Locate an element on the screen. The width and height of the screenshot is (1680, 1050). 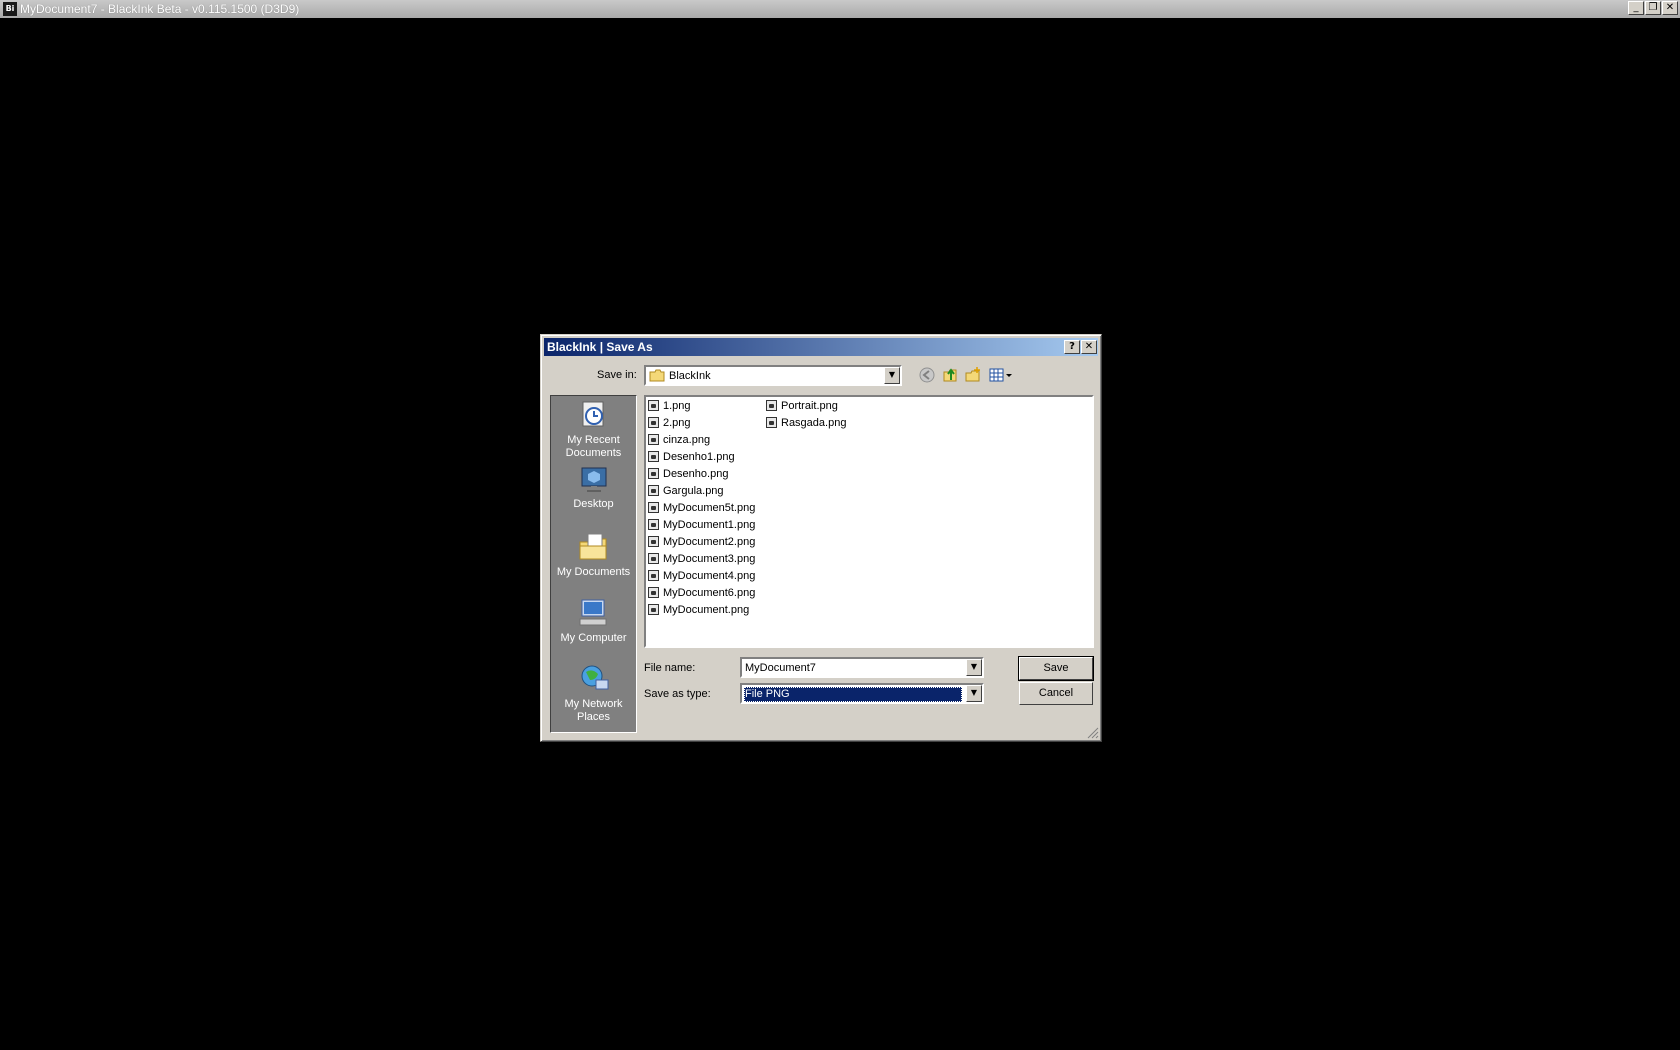
list-item: MyDocument4.png is located at coordinates (701, 576).